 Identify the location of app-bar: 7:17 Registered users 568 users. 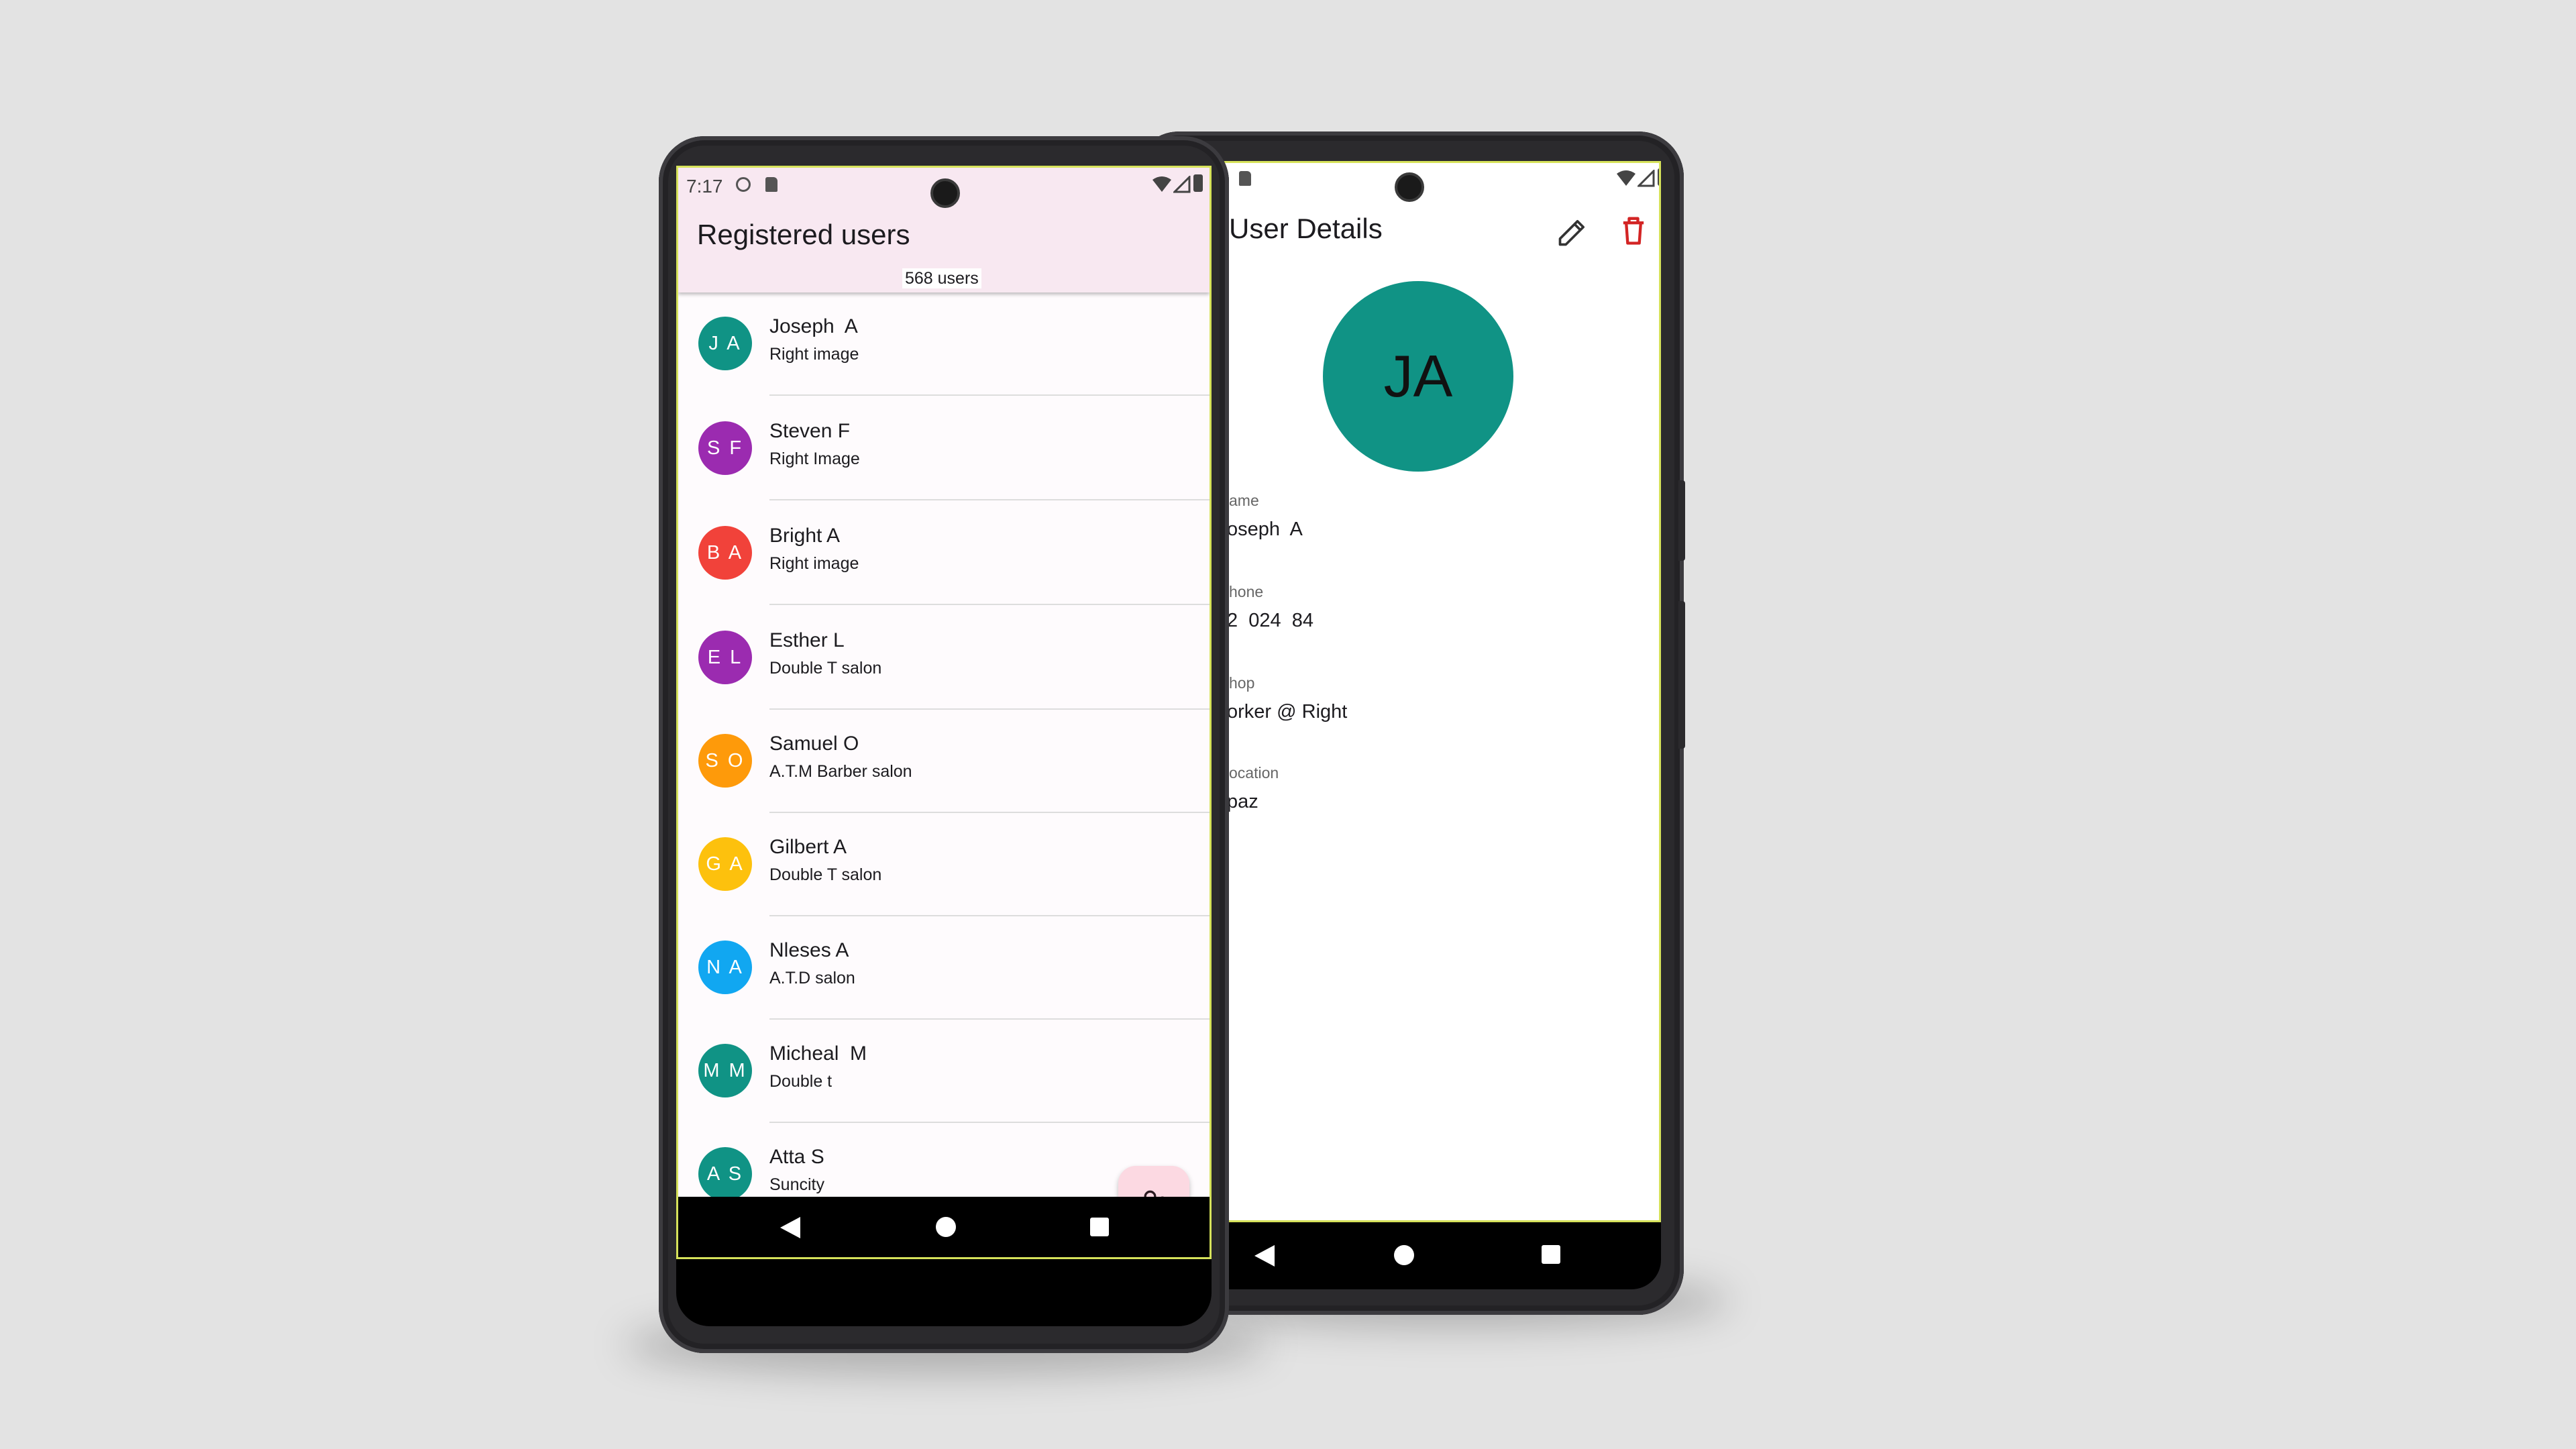
(944, 230).